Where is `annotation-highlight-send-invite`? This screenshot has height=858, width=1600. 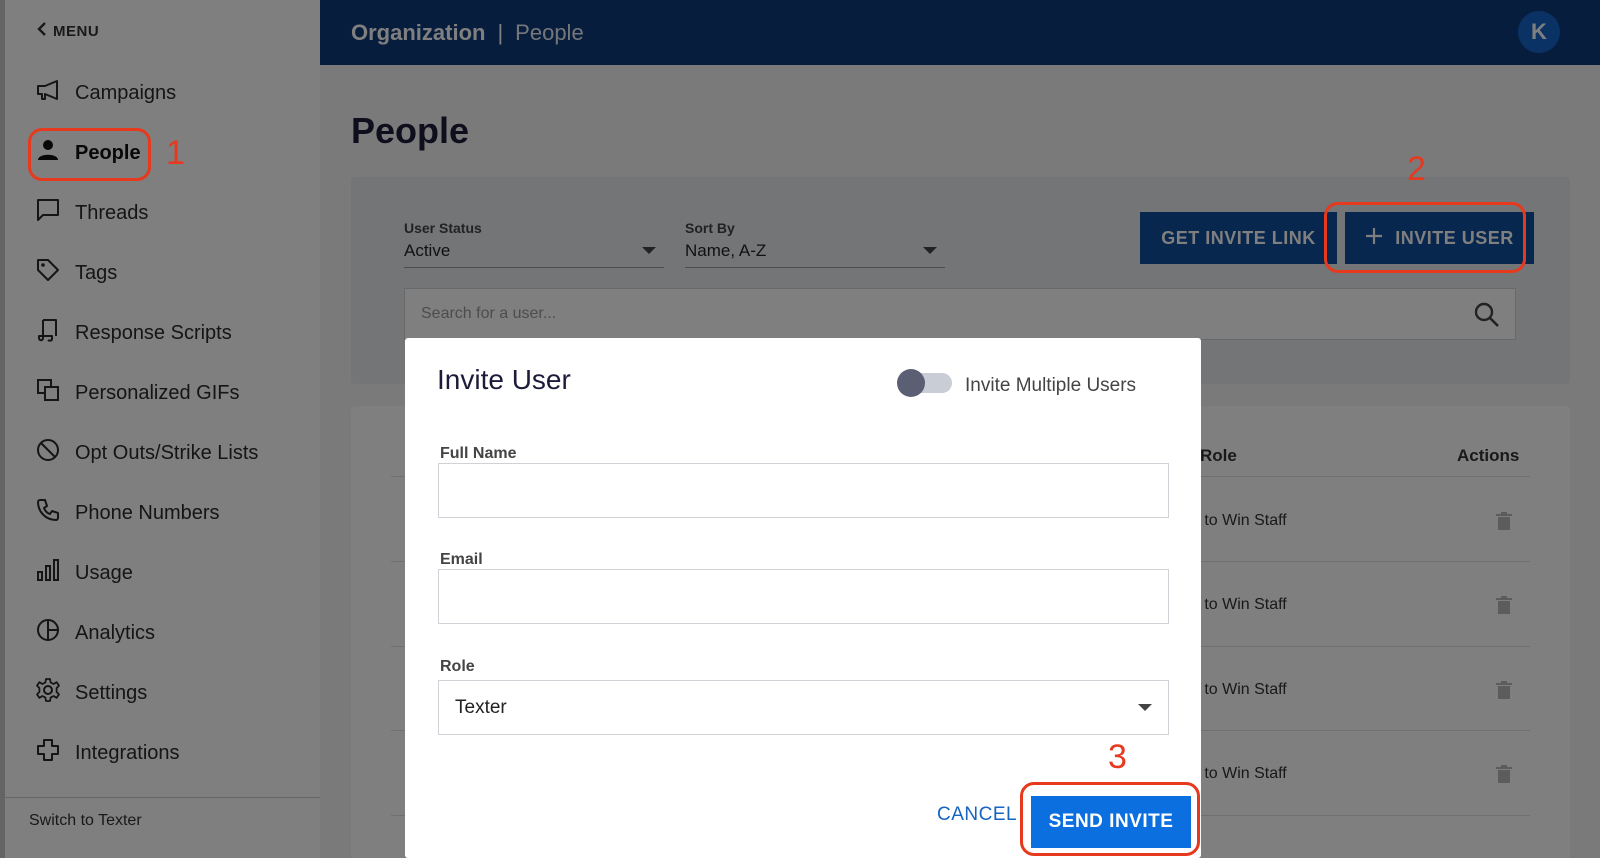 annotation-highlight-send-invite is located at coordinates (1110, 819).